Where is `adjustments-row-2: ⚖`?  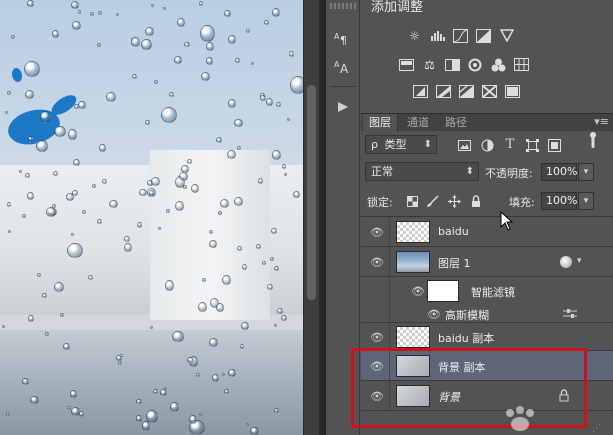 adjustments-row-2: ⚖ is located at coordinates (464, 64).